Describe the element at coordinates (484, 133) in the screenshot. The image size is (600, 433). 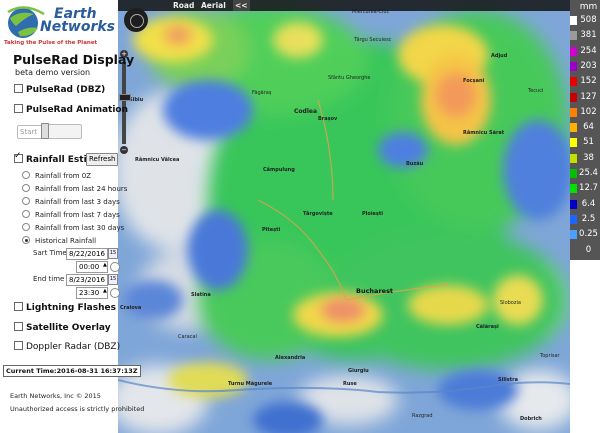
I see `map-label: Râmnicu Sărat` at that location.